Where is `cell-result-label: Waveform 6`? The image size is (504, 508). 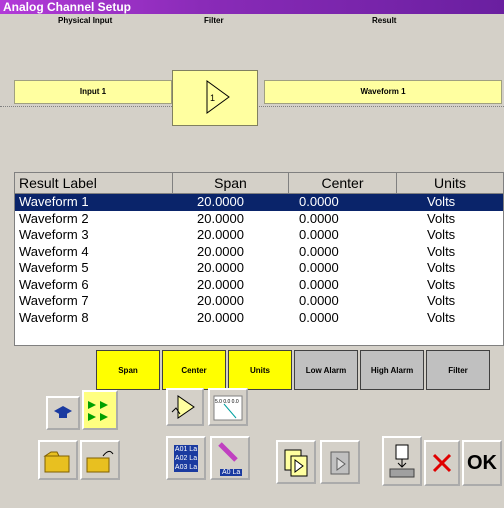 cell-result-label: Waveform 6 is located at coordinates (54, 284).